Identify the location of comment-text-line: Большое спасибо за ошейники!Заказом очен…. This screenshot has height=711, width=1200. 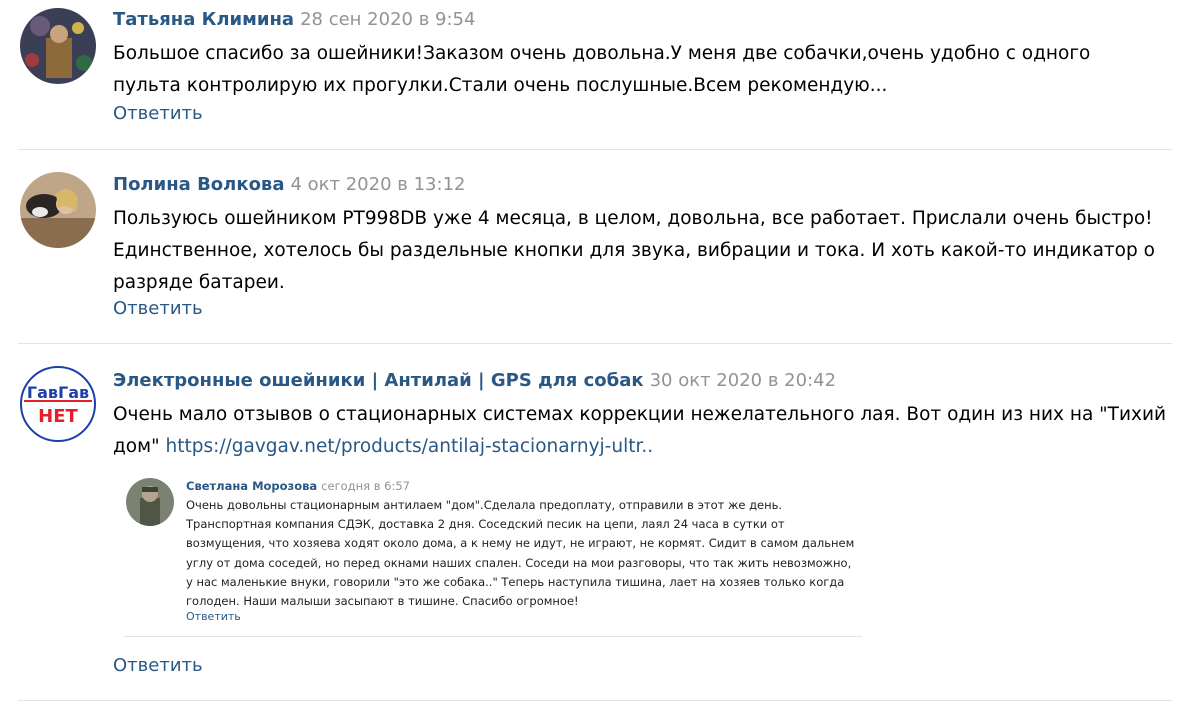
(602, 53).